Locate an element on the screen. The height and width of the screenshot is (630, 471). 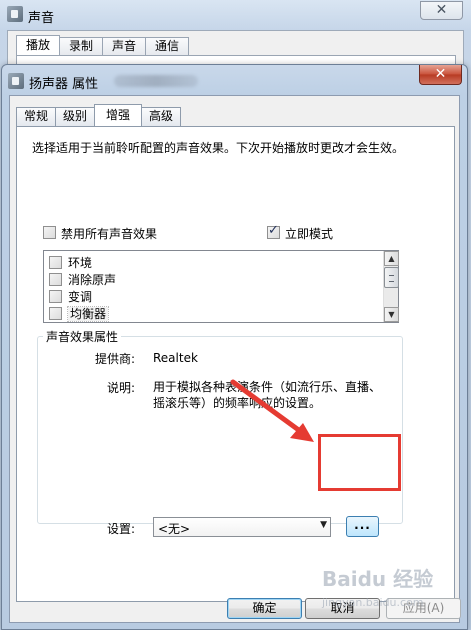
annotation-arrow is located at coordinates (272, 410).